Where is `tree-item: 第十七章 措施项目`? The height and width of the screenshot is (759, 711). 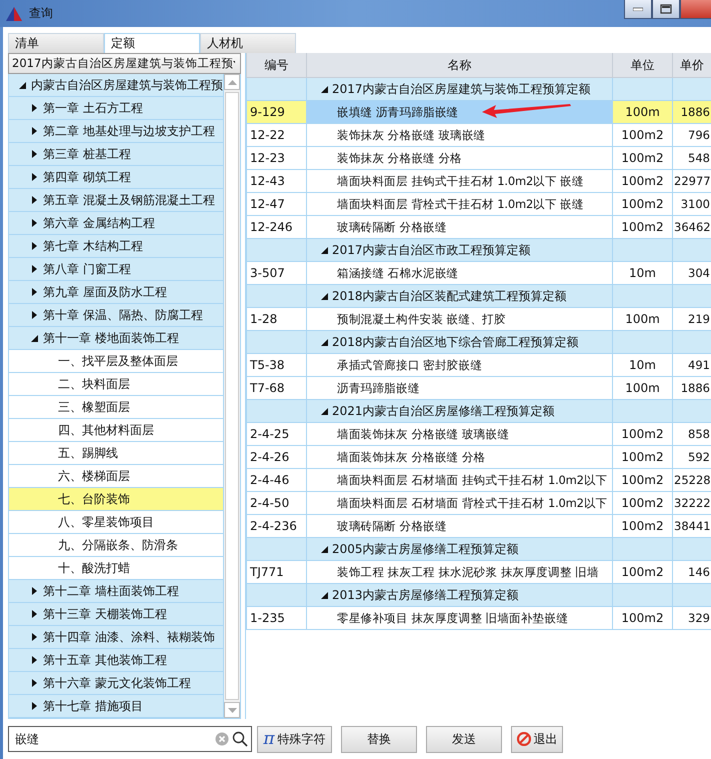 tree-item: 第十七章 措施项目 is located at coordinates (116, 706).